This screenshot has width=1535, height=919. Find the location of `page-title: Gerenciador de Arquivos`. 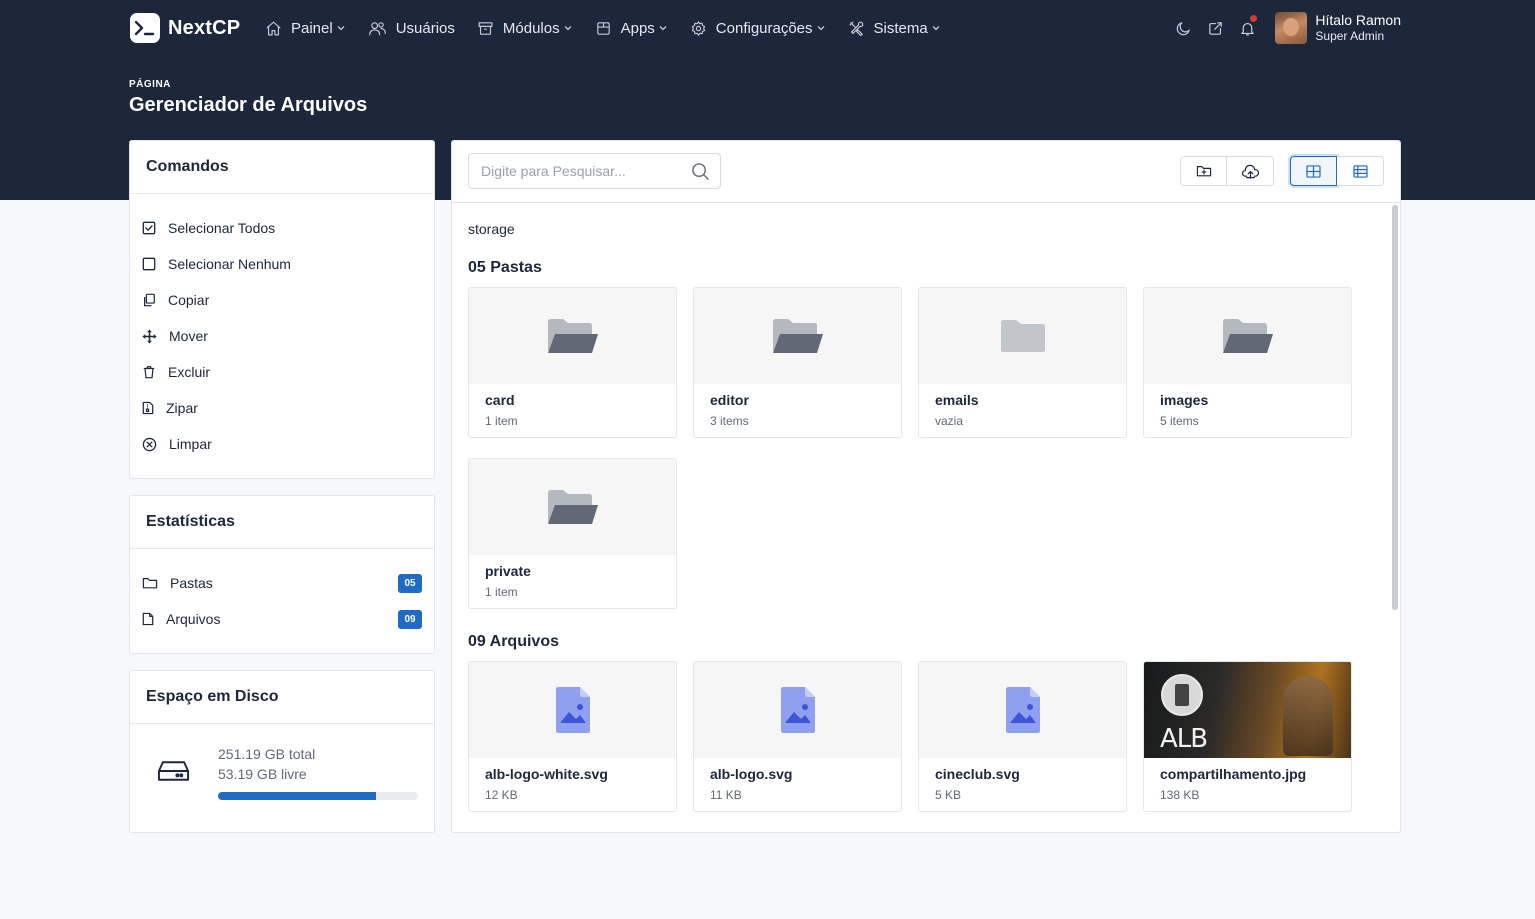

page-title: Gerenciador de Arquivos is located at coordinates (248, 105).